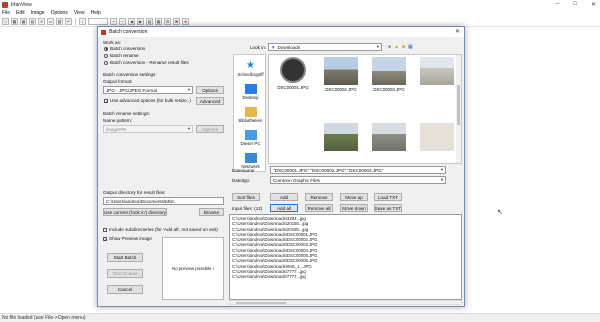 Image resolution: width=600 pixels, height=322 pixels. What do you see at coordinates (284, 197) in the screenshot?
I see `add-button: Add` at bounding box center [284, 197].